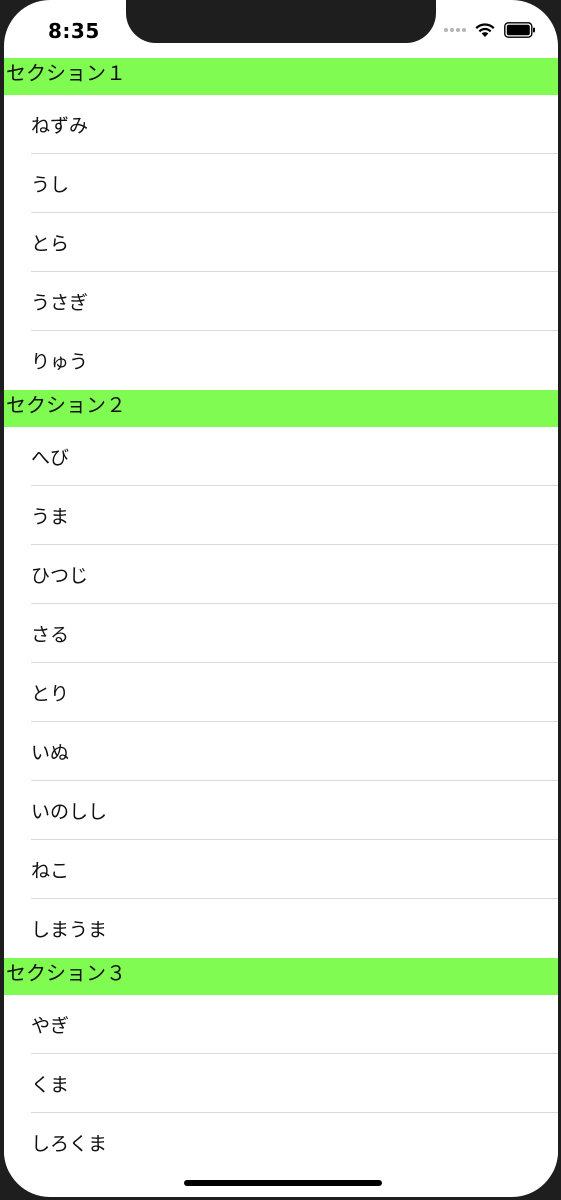 The image size is (561, 1200). What do you see at coordinates (50, 517) in the screenshot?
I see `list-item-label: うま` at bounding box center [50, 517].